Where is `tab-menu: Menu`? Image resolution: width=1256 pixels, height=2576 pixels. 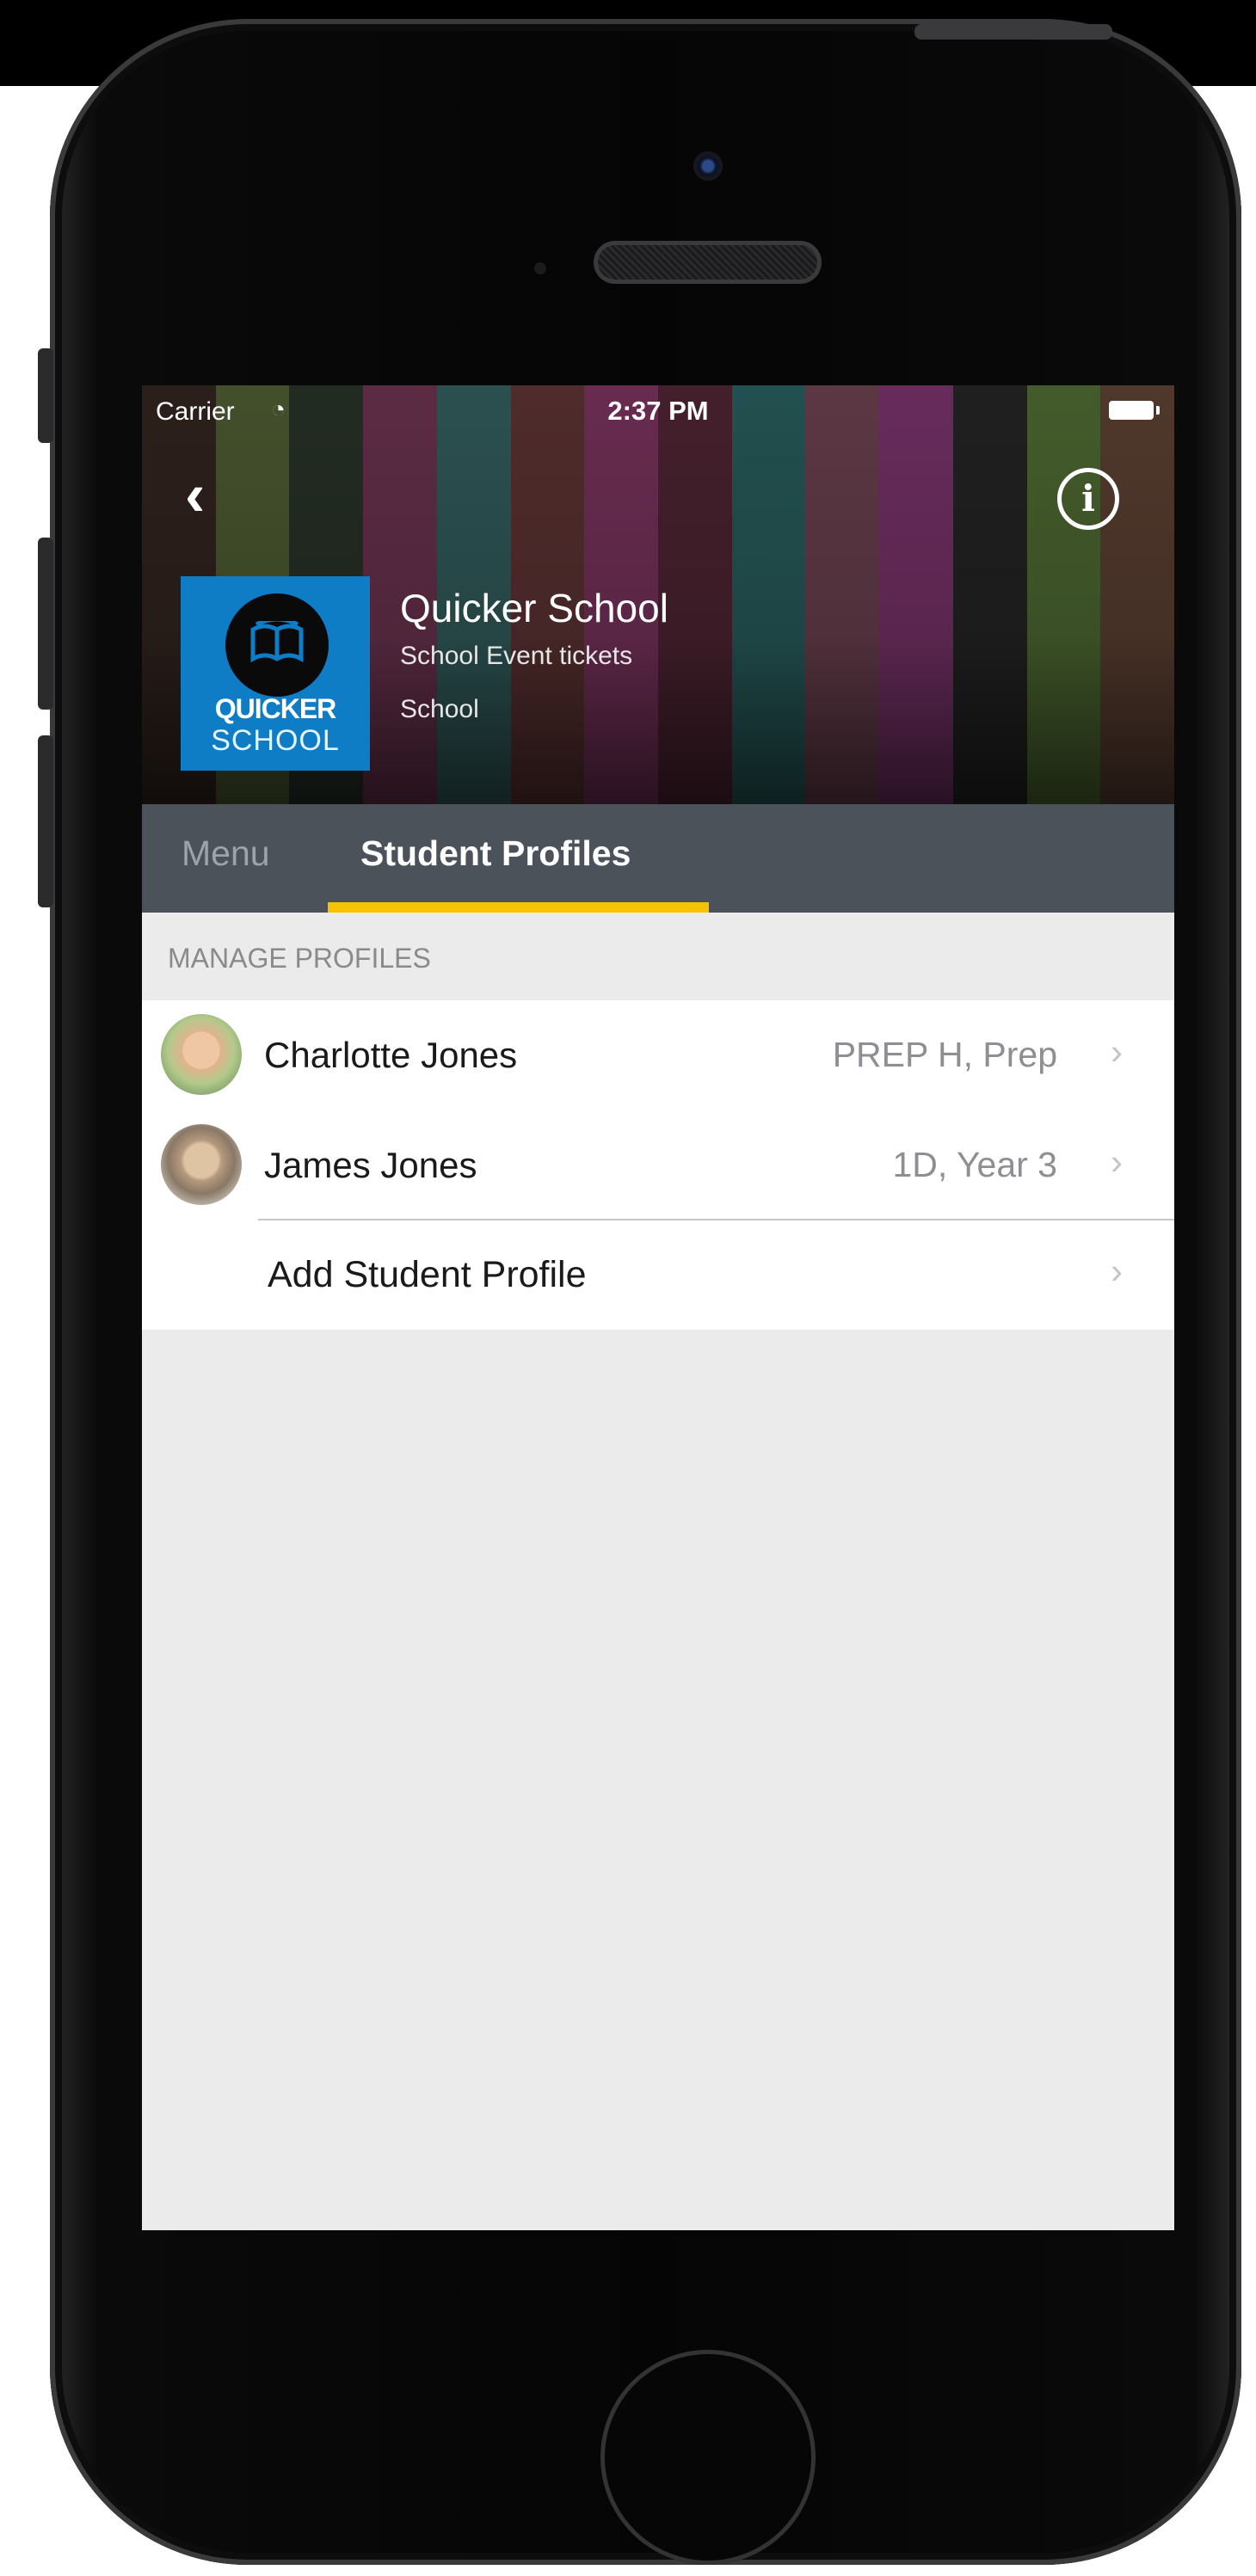
tab-menu: Menu is located at coordinates (226, 853).